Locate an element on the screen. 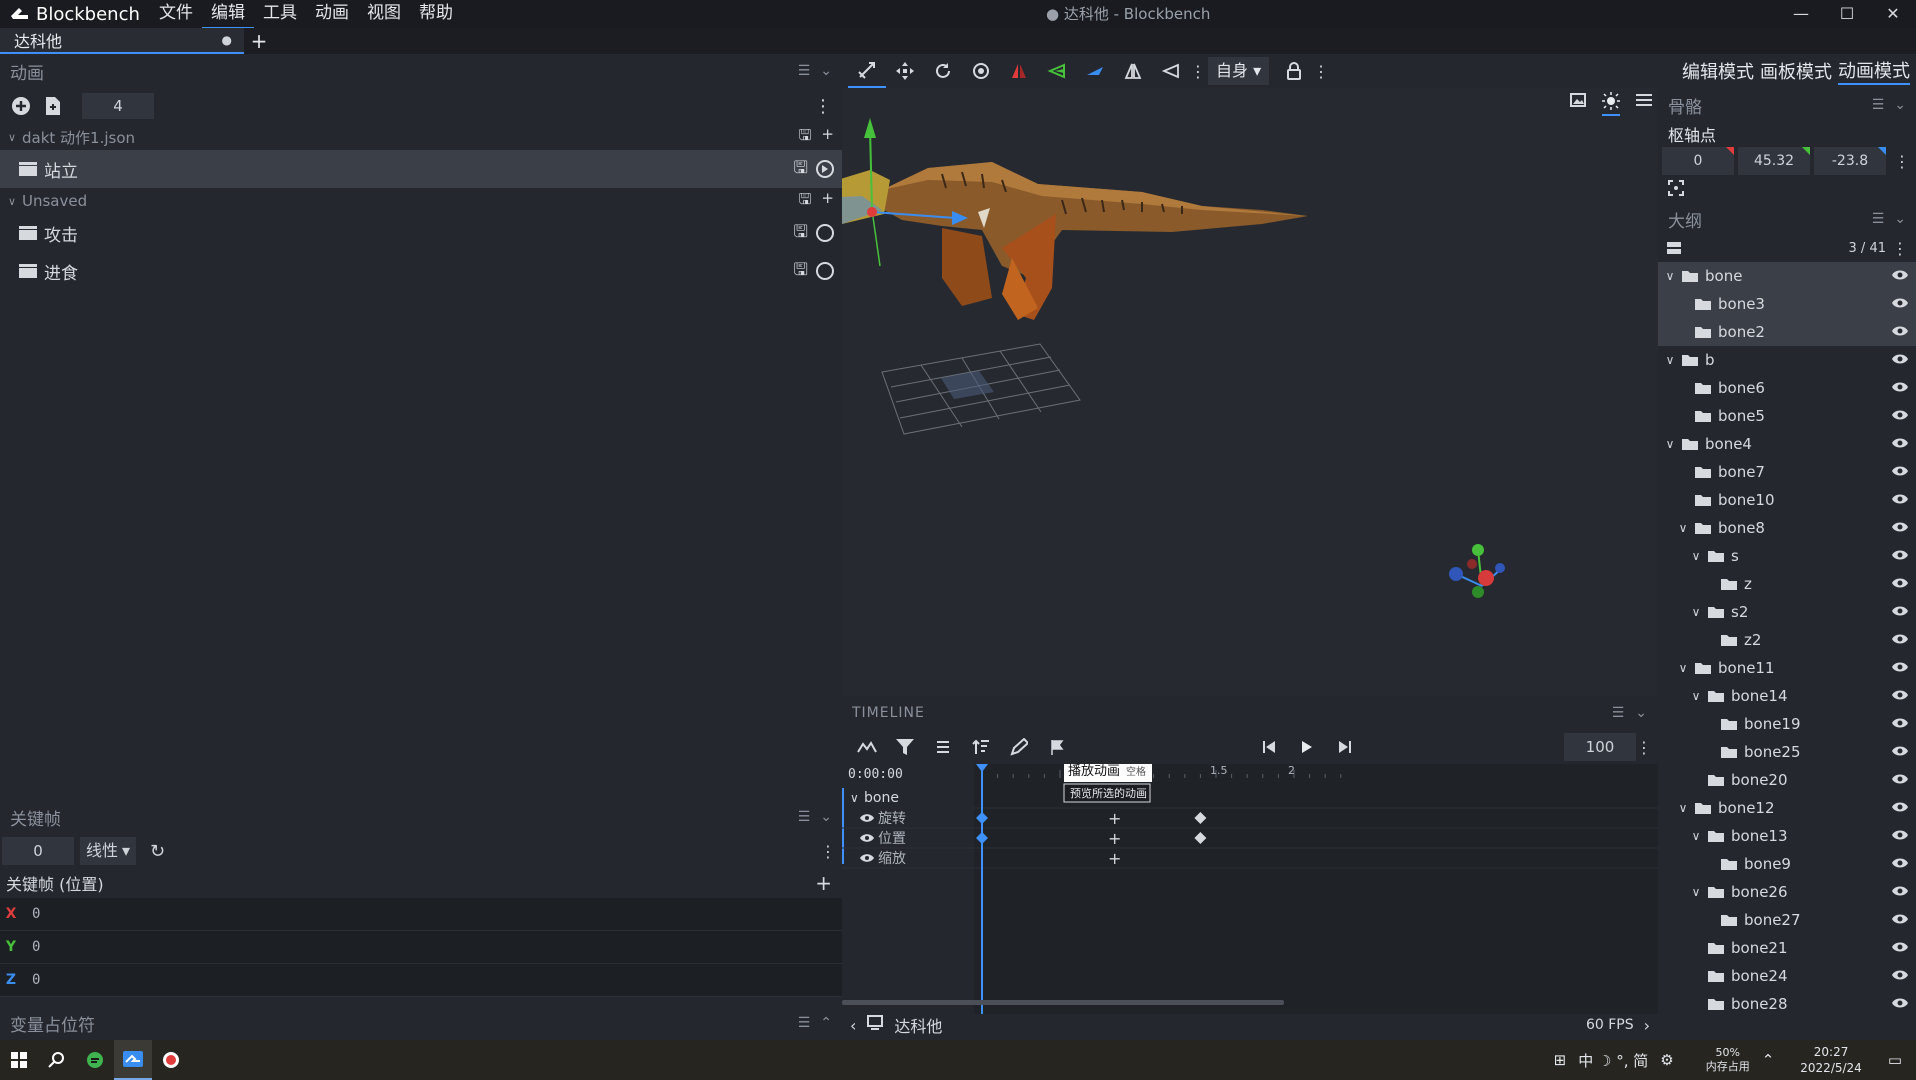  outliner-item: ∨ bone4 is located at coordinates (1787, 444).